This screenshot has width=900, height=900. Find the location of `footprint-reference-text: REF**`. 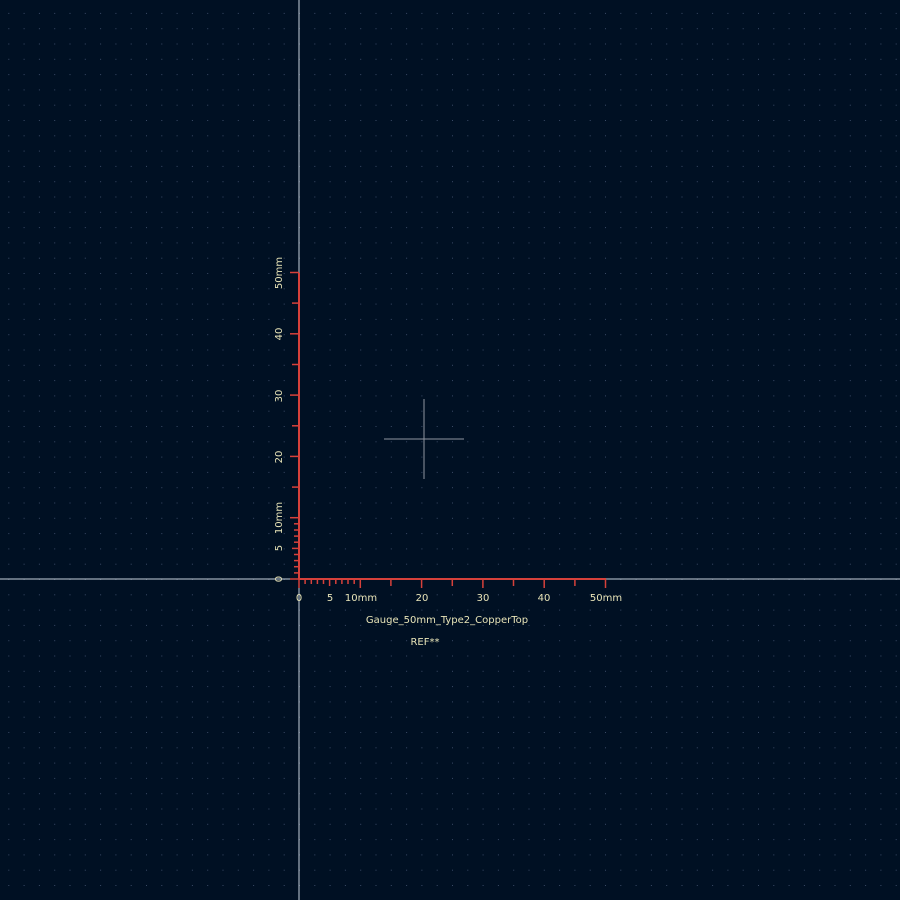

footprint-reference-text: REF** is located at coordinates (424, 642).